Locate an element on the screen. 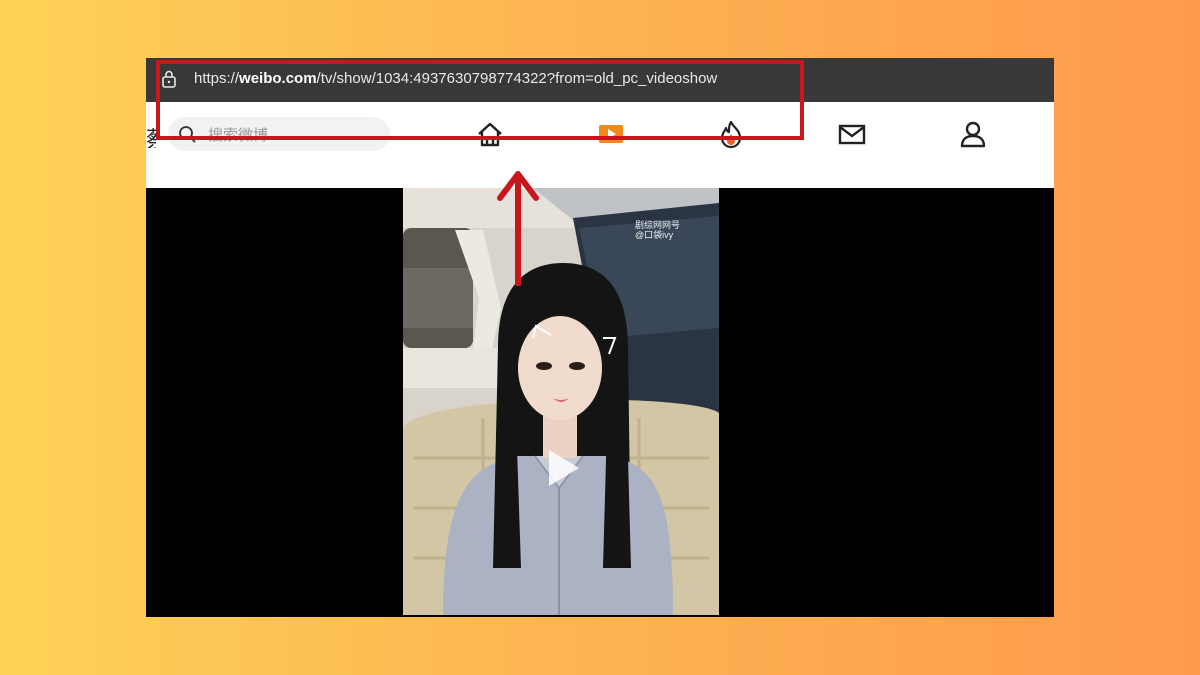 The height and width of the screenshot is (675, 1200). logo-fragment: 蔡 is located at coordinates (151, 135).